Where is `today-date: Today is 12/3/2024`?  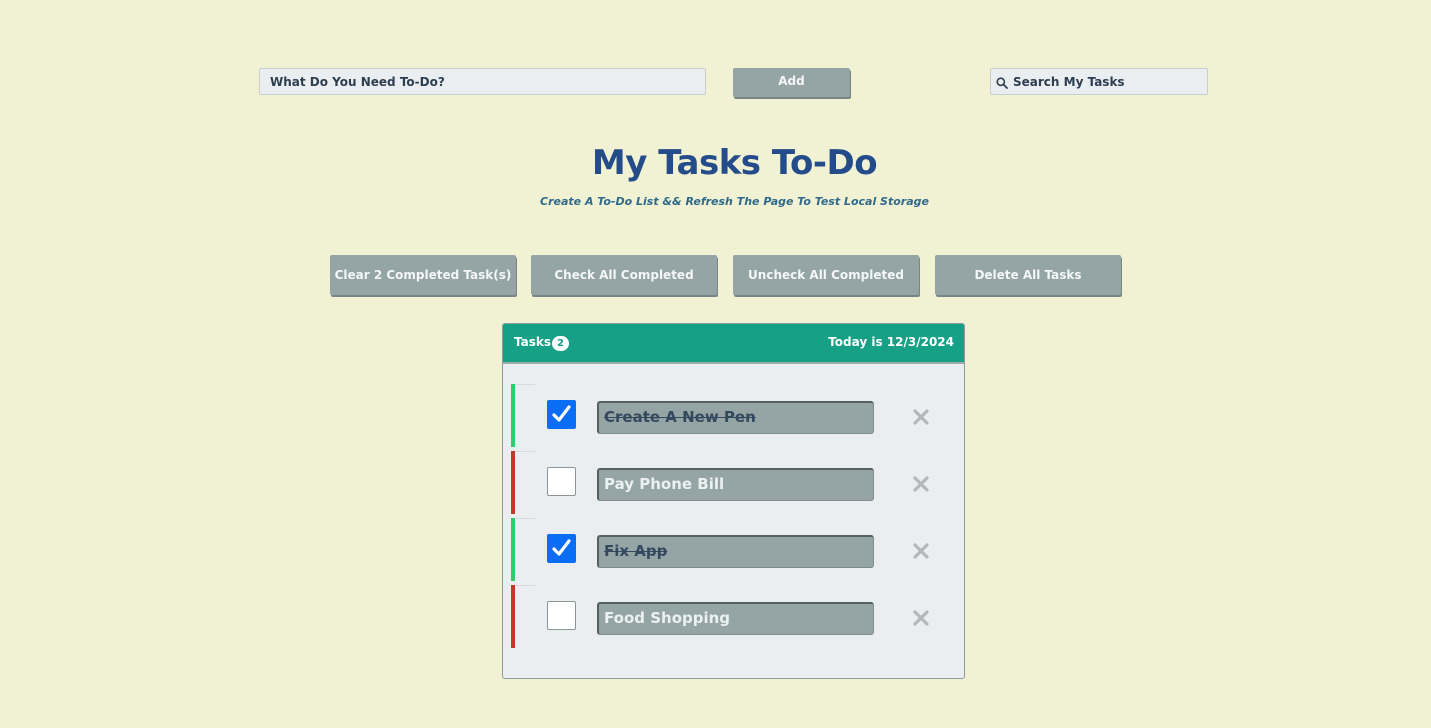 today-date: Today is 12/3/2024 is located at coordinates (891, 342).